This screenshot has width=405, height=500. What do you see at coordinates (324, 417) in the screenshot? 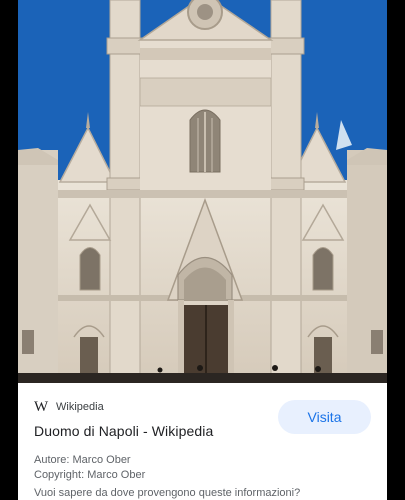
I see `visit-button: Visita` at bounding box center [324, 417].